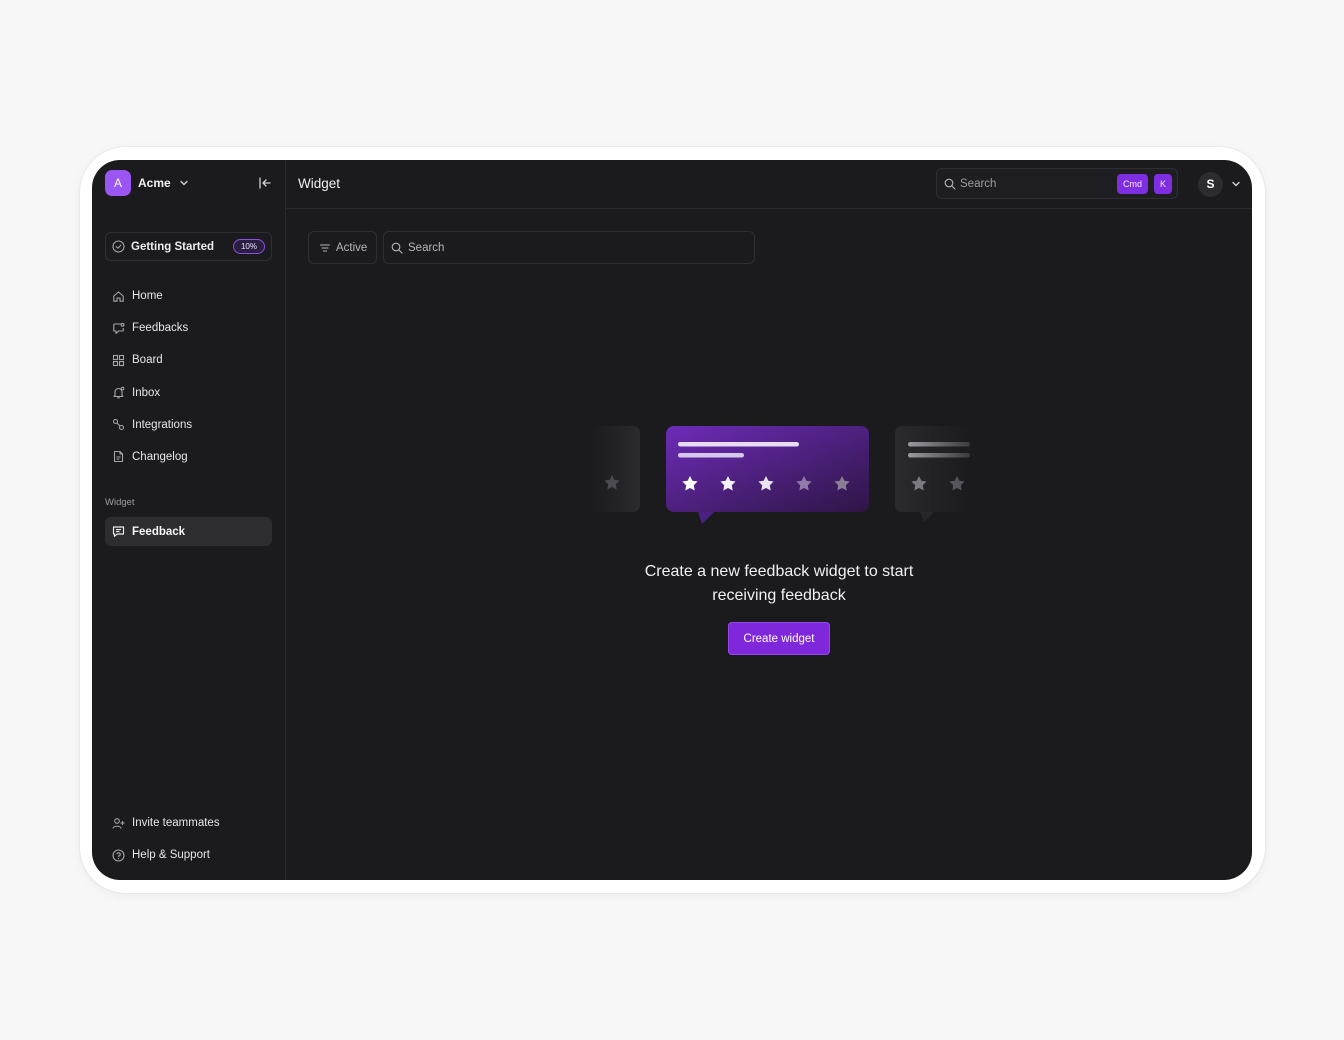 This screenshot has height=1040, width=1344. Describe the element at coordinates (780, 479) in the screenshot. I see `empty-state-illustration` at that location.